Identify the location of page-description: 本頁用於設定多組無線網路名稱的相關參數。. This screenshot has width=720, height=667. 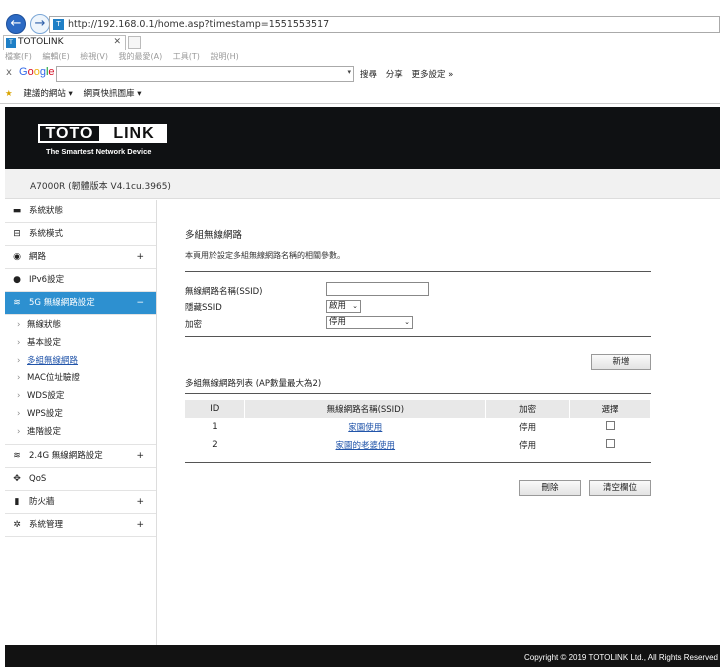
(265, 255).